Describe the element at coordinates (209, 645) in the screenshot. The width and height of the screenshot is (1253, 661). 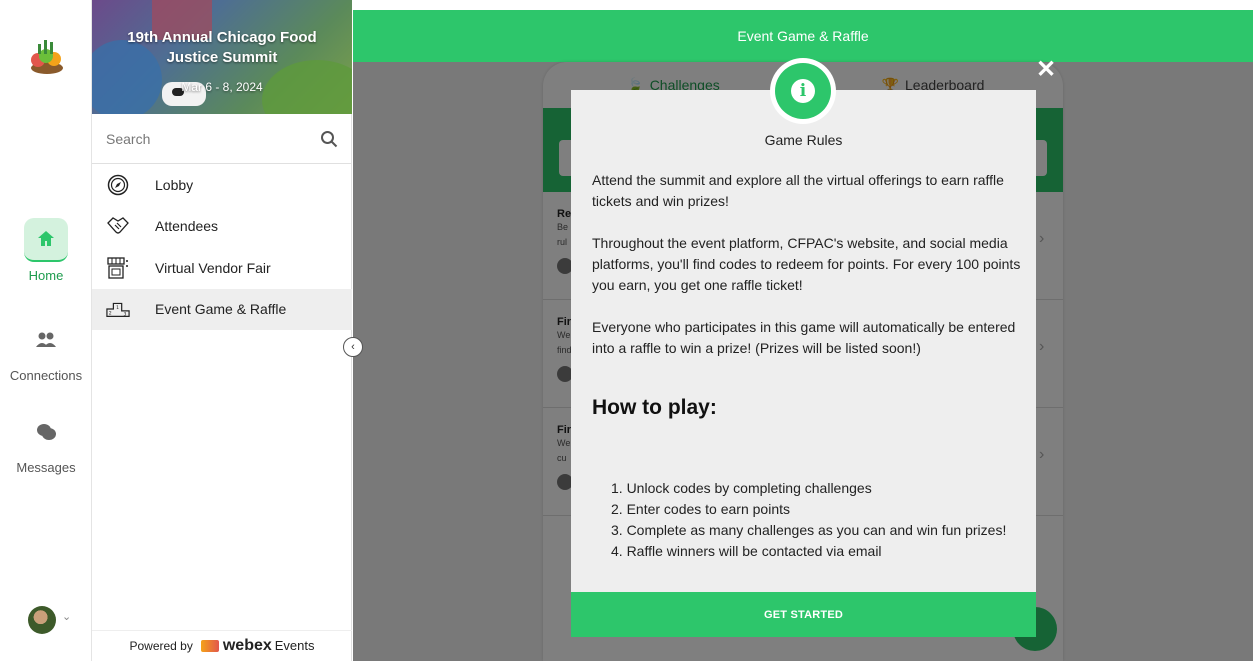
I see `webex-mark-icon` at that location.